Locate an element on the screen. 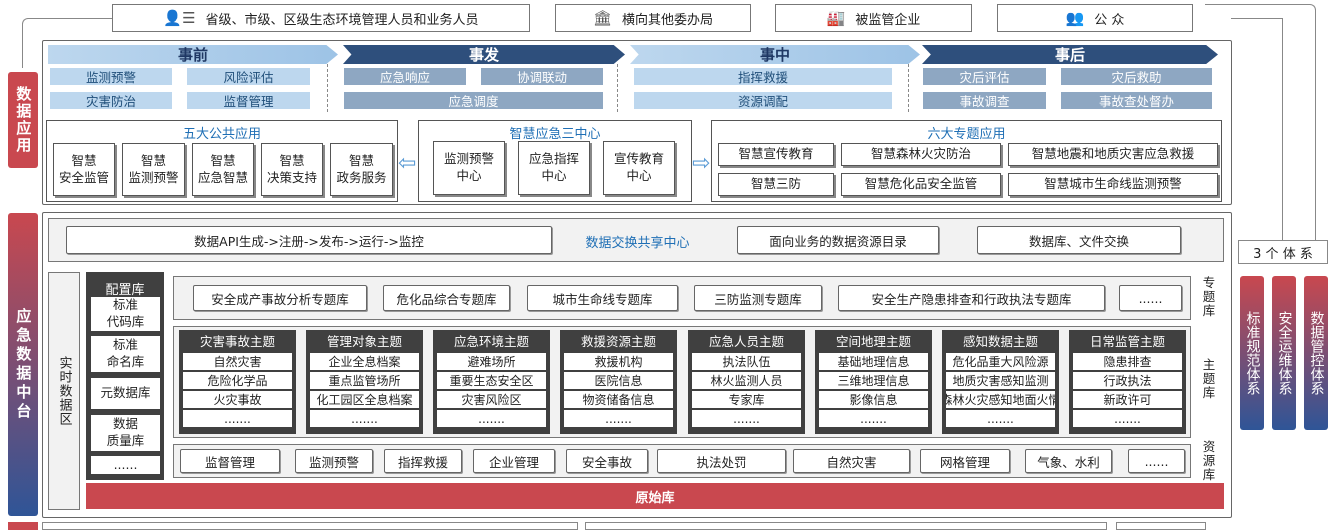 Image resolution: width=1334 pixels, height=530 pixels. people-icon: 👥 is located at coordinates (1075, 18).